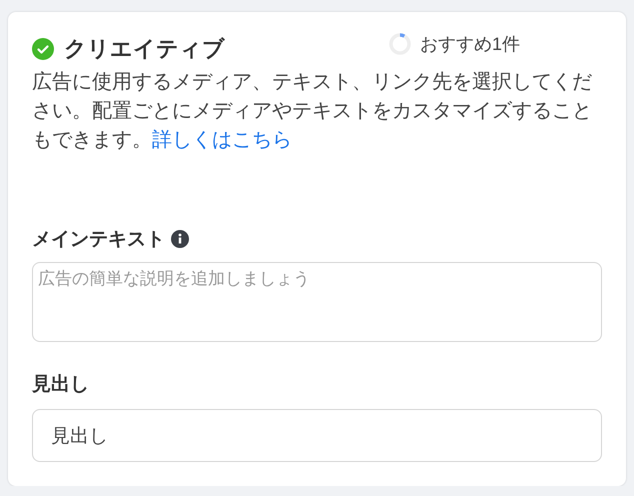 This screenshot has height=496, width=634. I want to click on description-text: 広告に使用するメディア、テキスト、リンク先を選択してください。配置ごとにメディアやテキストをカスタマイズすることもできます。詳しくはこちら, so click(312, 111).